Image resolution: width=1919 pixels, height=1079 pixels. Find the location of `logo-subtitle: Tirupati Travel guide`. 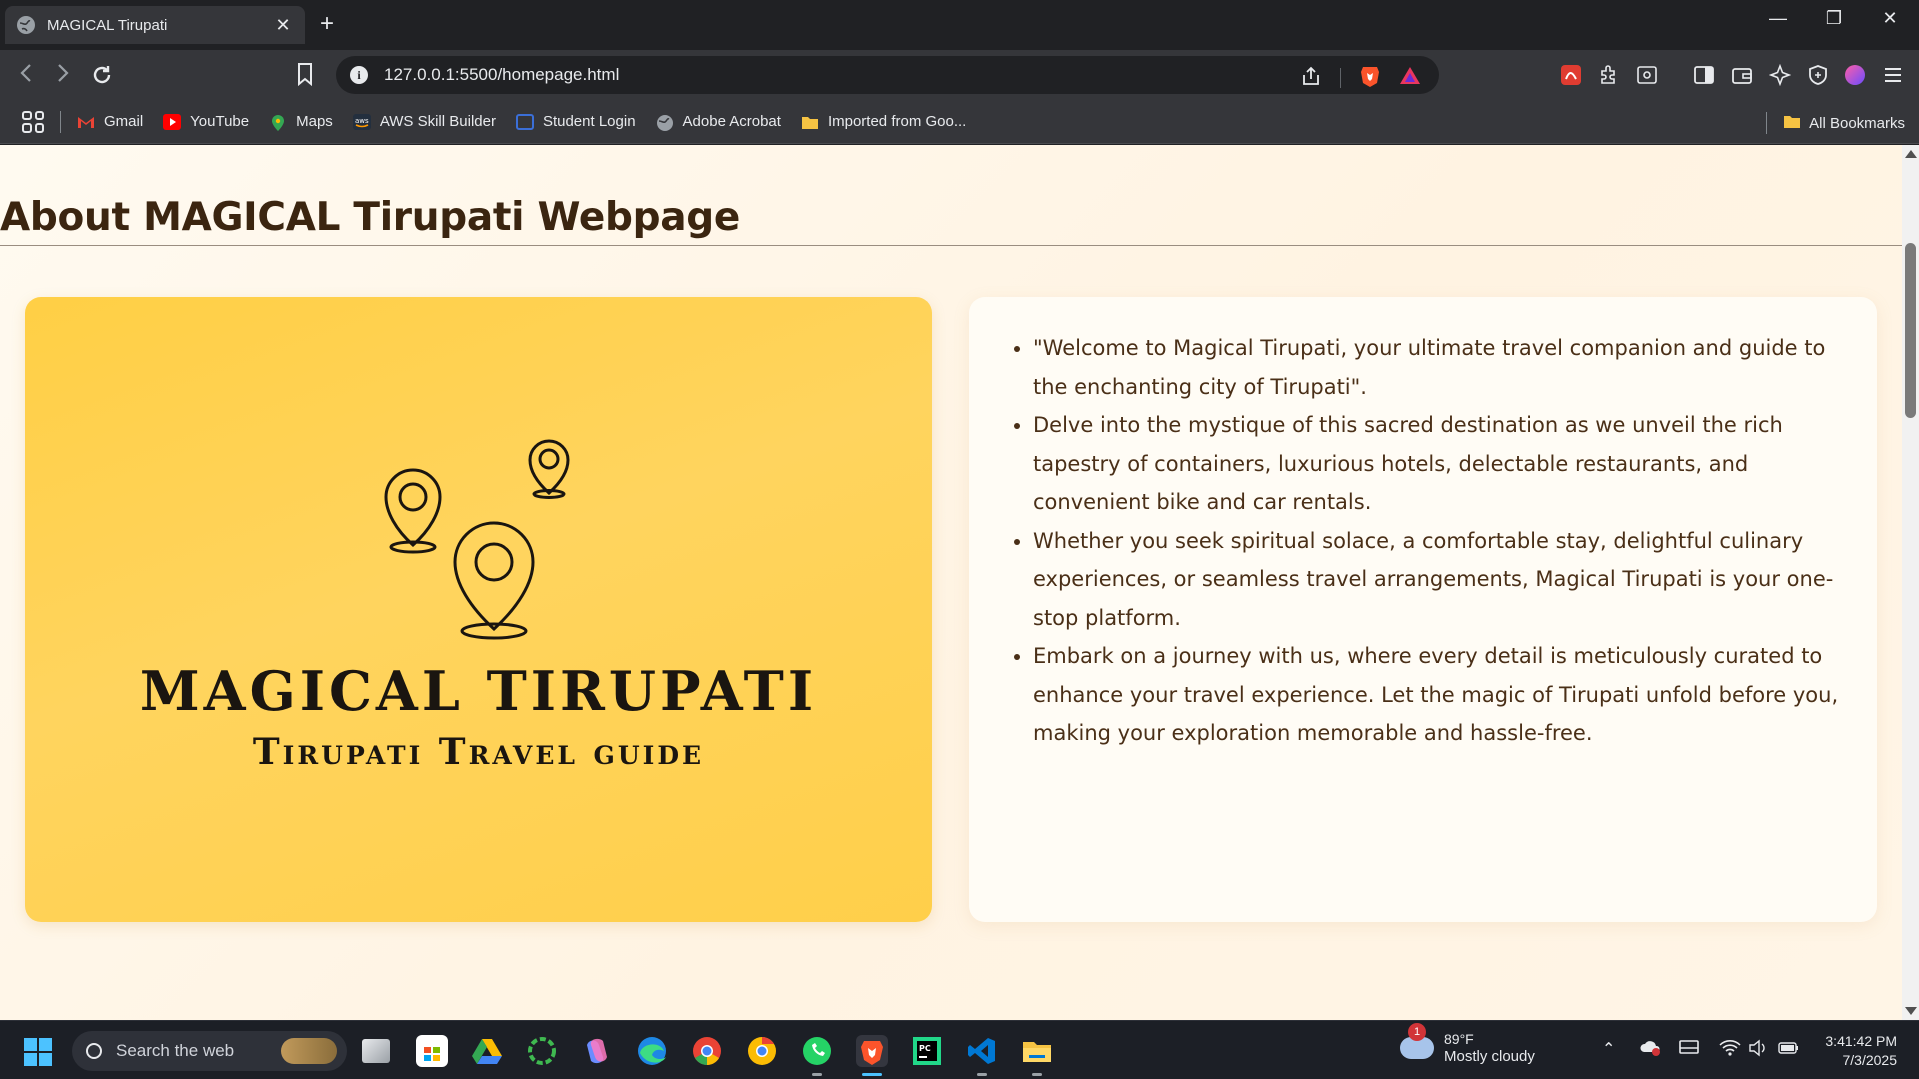

logo-subtitle: Tirupati Travel guide is located at coordinates (478, 752).